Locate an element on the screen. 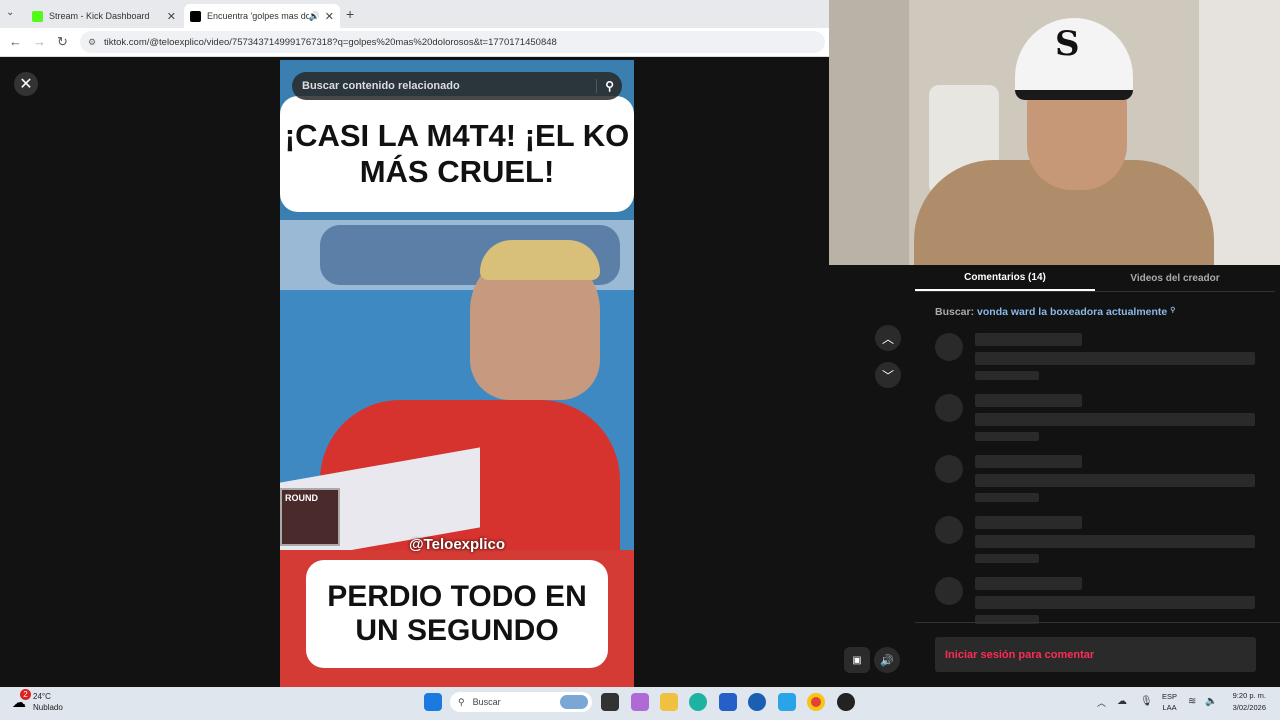 The image size is (1280, 720). pip-icon: ▣ is located at coordinates (857, 660).